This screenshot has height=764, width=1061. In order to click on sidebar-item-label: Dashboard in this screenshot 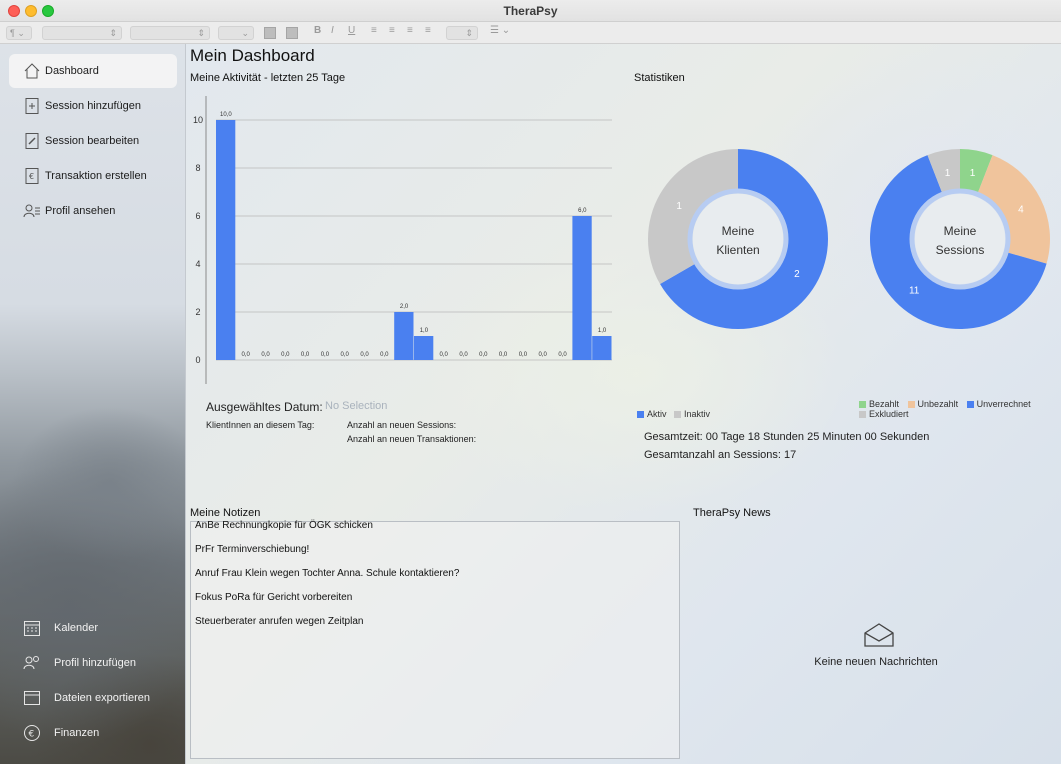, I will do `click(72, 71)`.